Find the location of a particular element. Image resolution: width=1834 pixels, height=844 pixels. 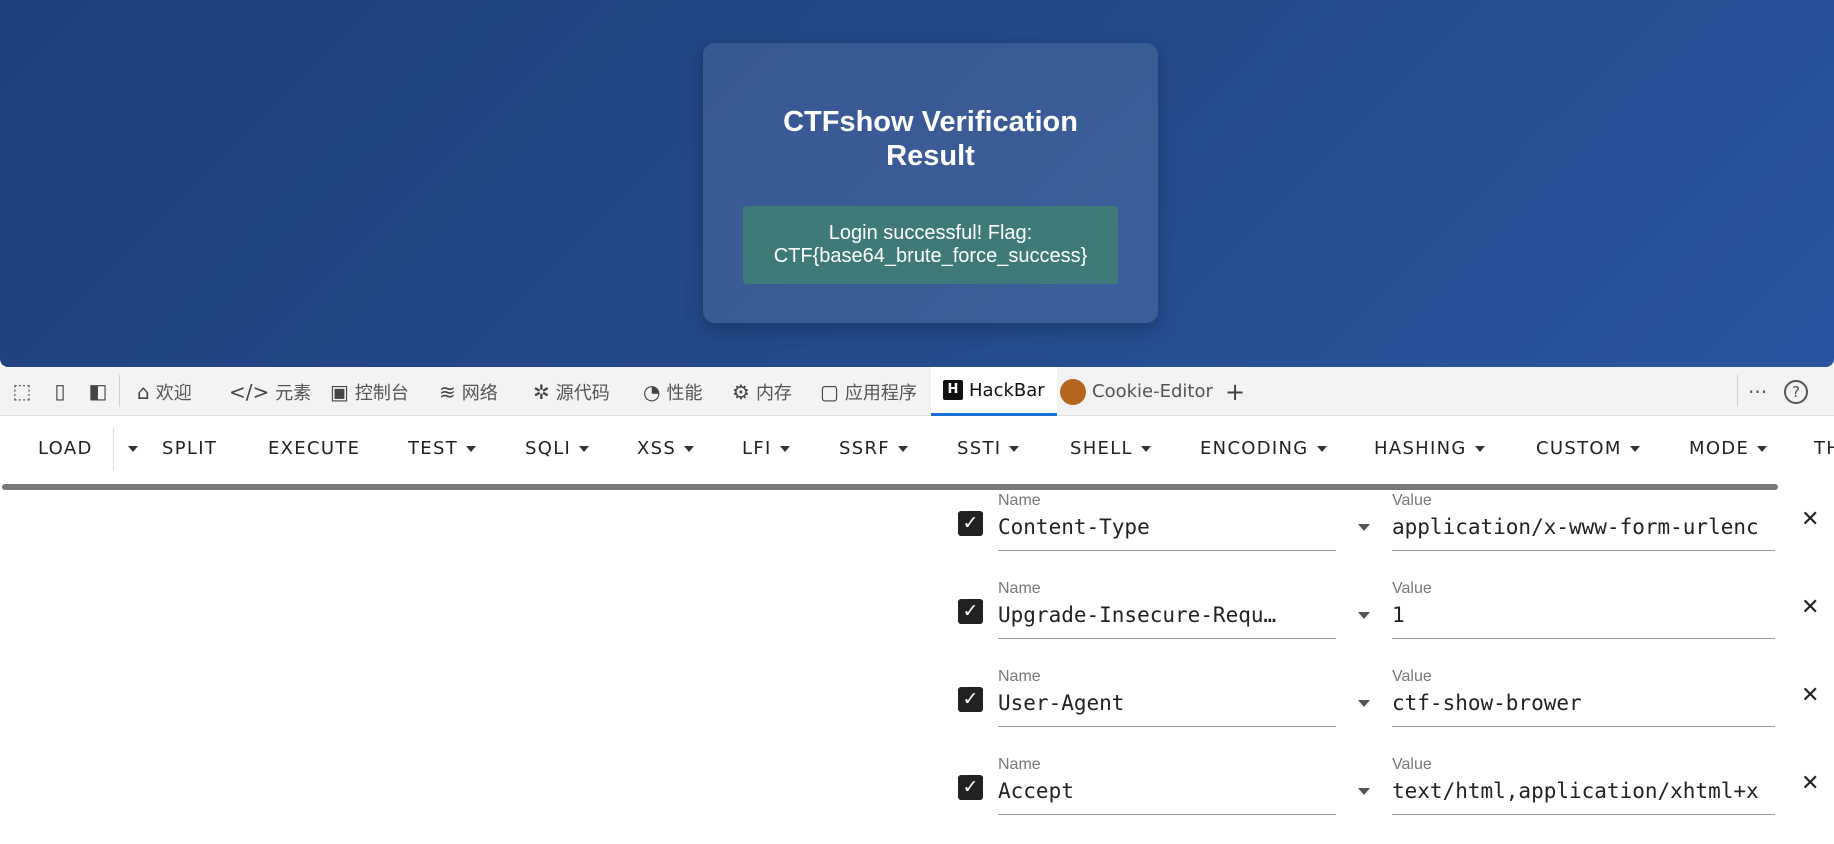

more-tools-button: ··· is located at coordinates (1757, 391).